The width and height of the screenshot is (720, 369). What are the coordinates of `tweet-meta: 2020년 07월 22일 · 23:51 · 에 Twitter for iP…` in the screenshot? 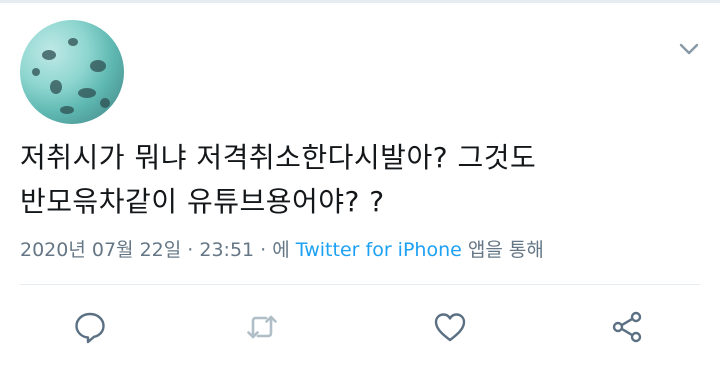 It's located at (365, 248).